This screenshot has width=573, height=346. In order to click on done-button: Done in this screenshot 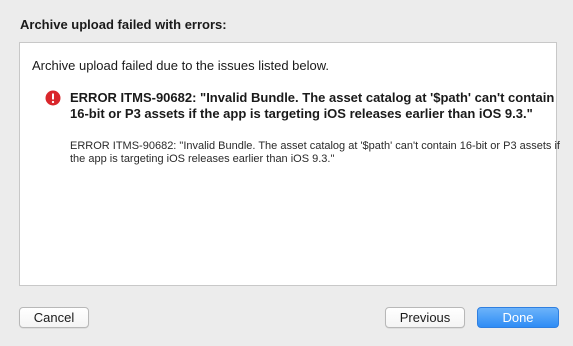, I will do `click(518, 317)`.